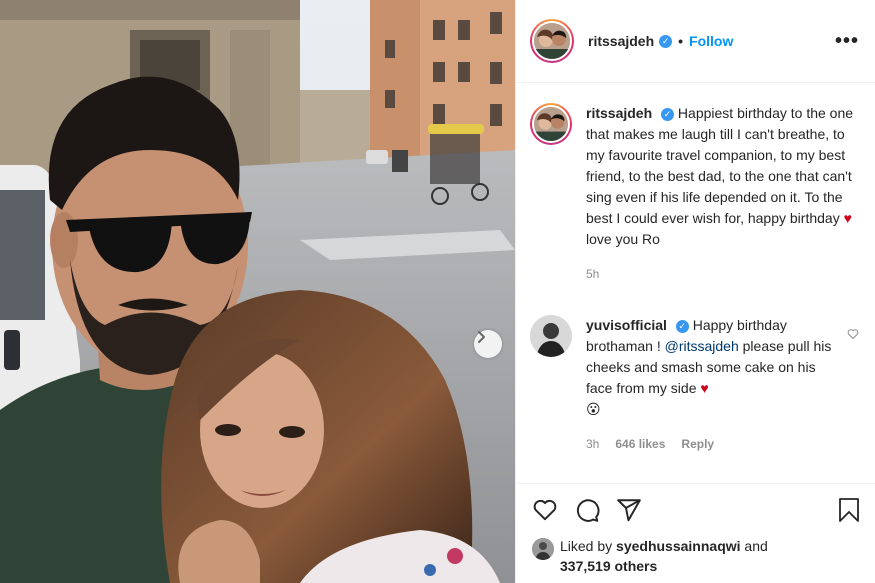 The height and width of the screenshot is (583, 875). I want to click on bookmark-icon, so click(849, 510).